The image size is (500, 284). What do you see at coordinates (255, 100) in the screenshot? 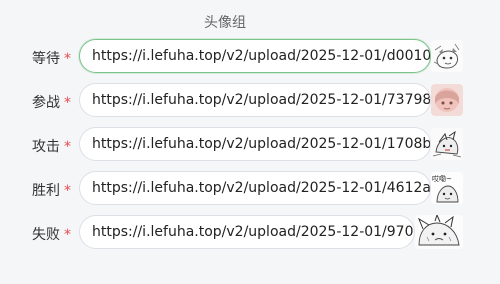
I see `url-input-joining` at bounding box center [255, 100].